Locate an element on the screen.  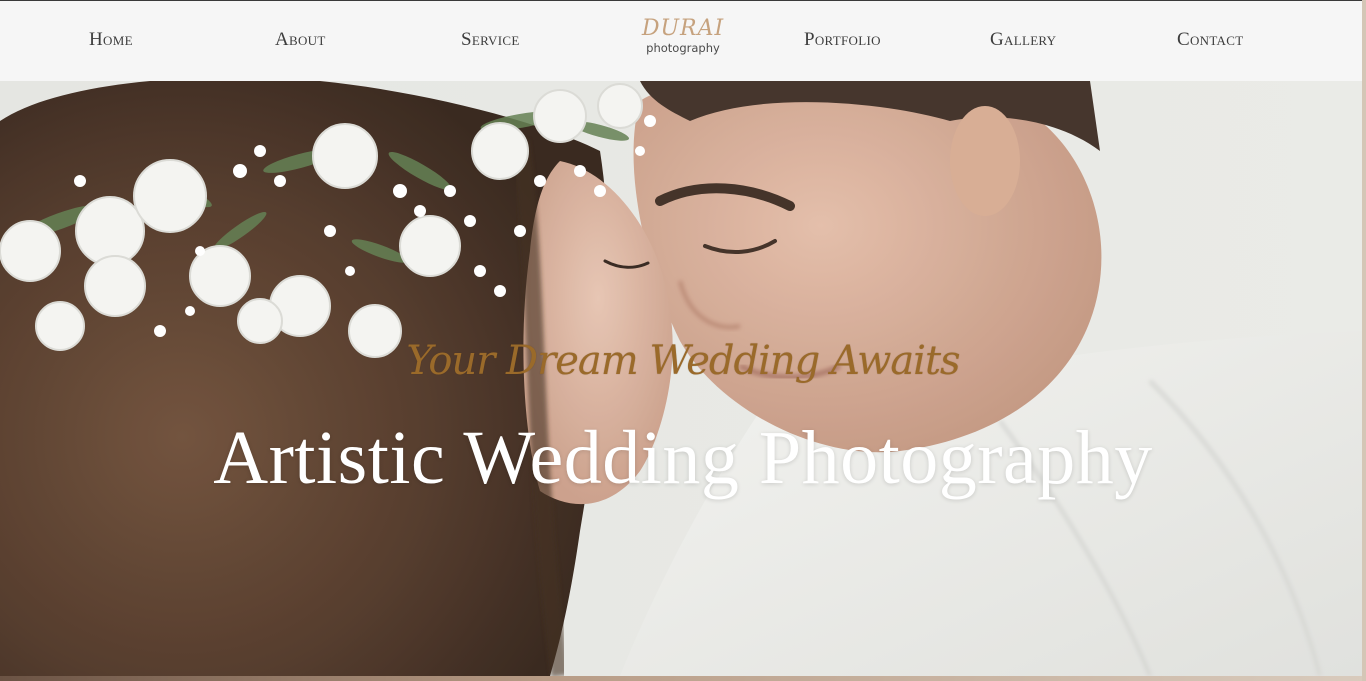
nav-link-service: Service is located at coordinates (490, 40).